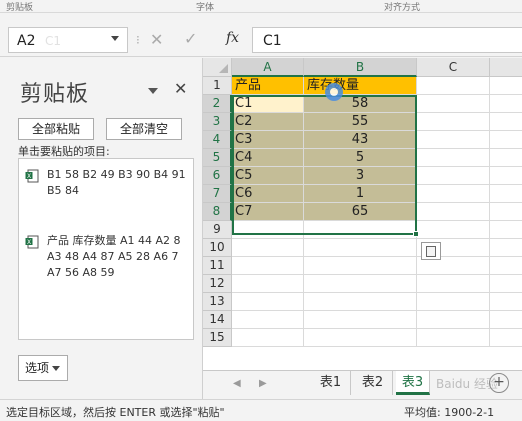 The width and height of the screenshot is (522, 421). What do you see at coordinates (360, 67) in the screenshot?
I see `column-header: B` at bounding box center [360, 67].